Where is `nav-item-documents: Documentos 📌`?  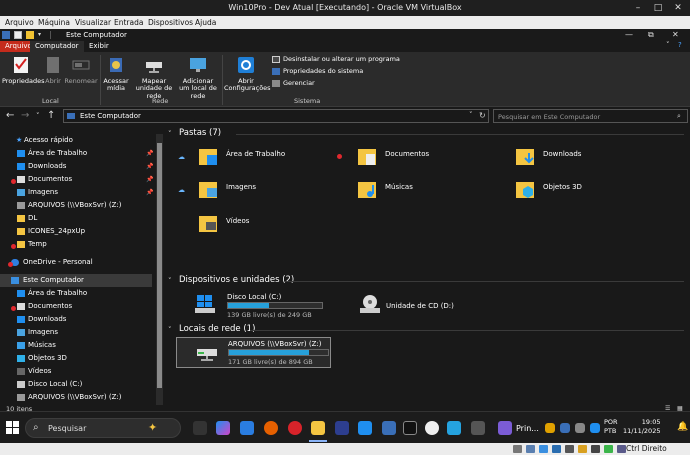 nav-item-documents: Documentos 📌 is located at coordinates (76, 179).